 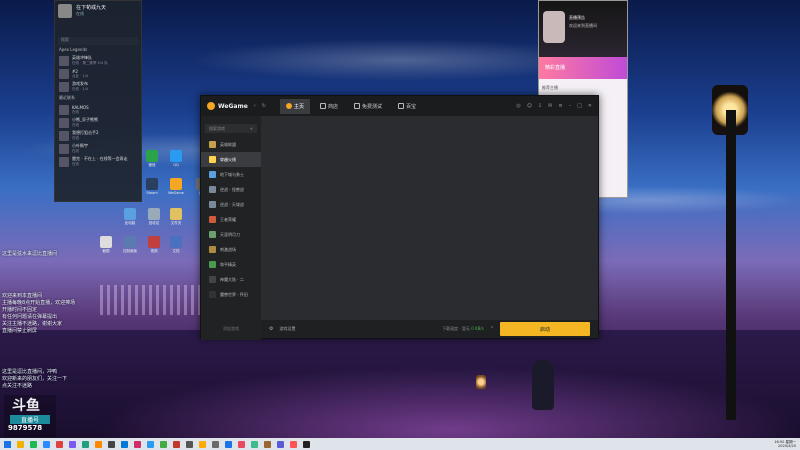 I want to click on contact-list-item: 小叶枫宇 在线, so click(x=98, y=148).